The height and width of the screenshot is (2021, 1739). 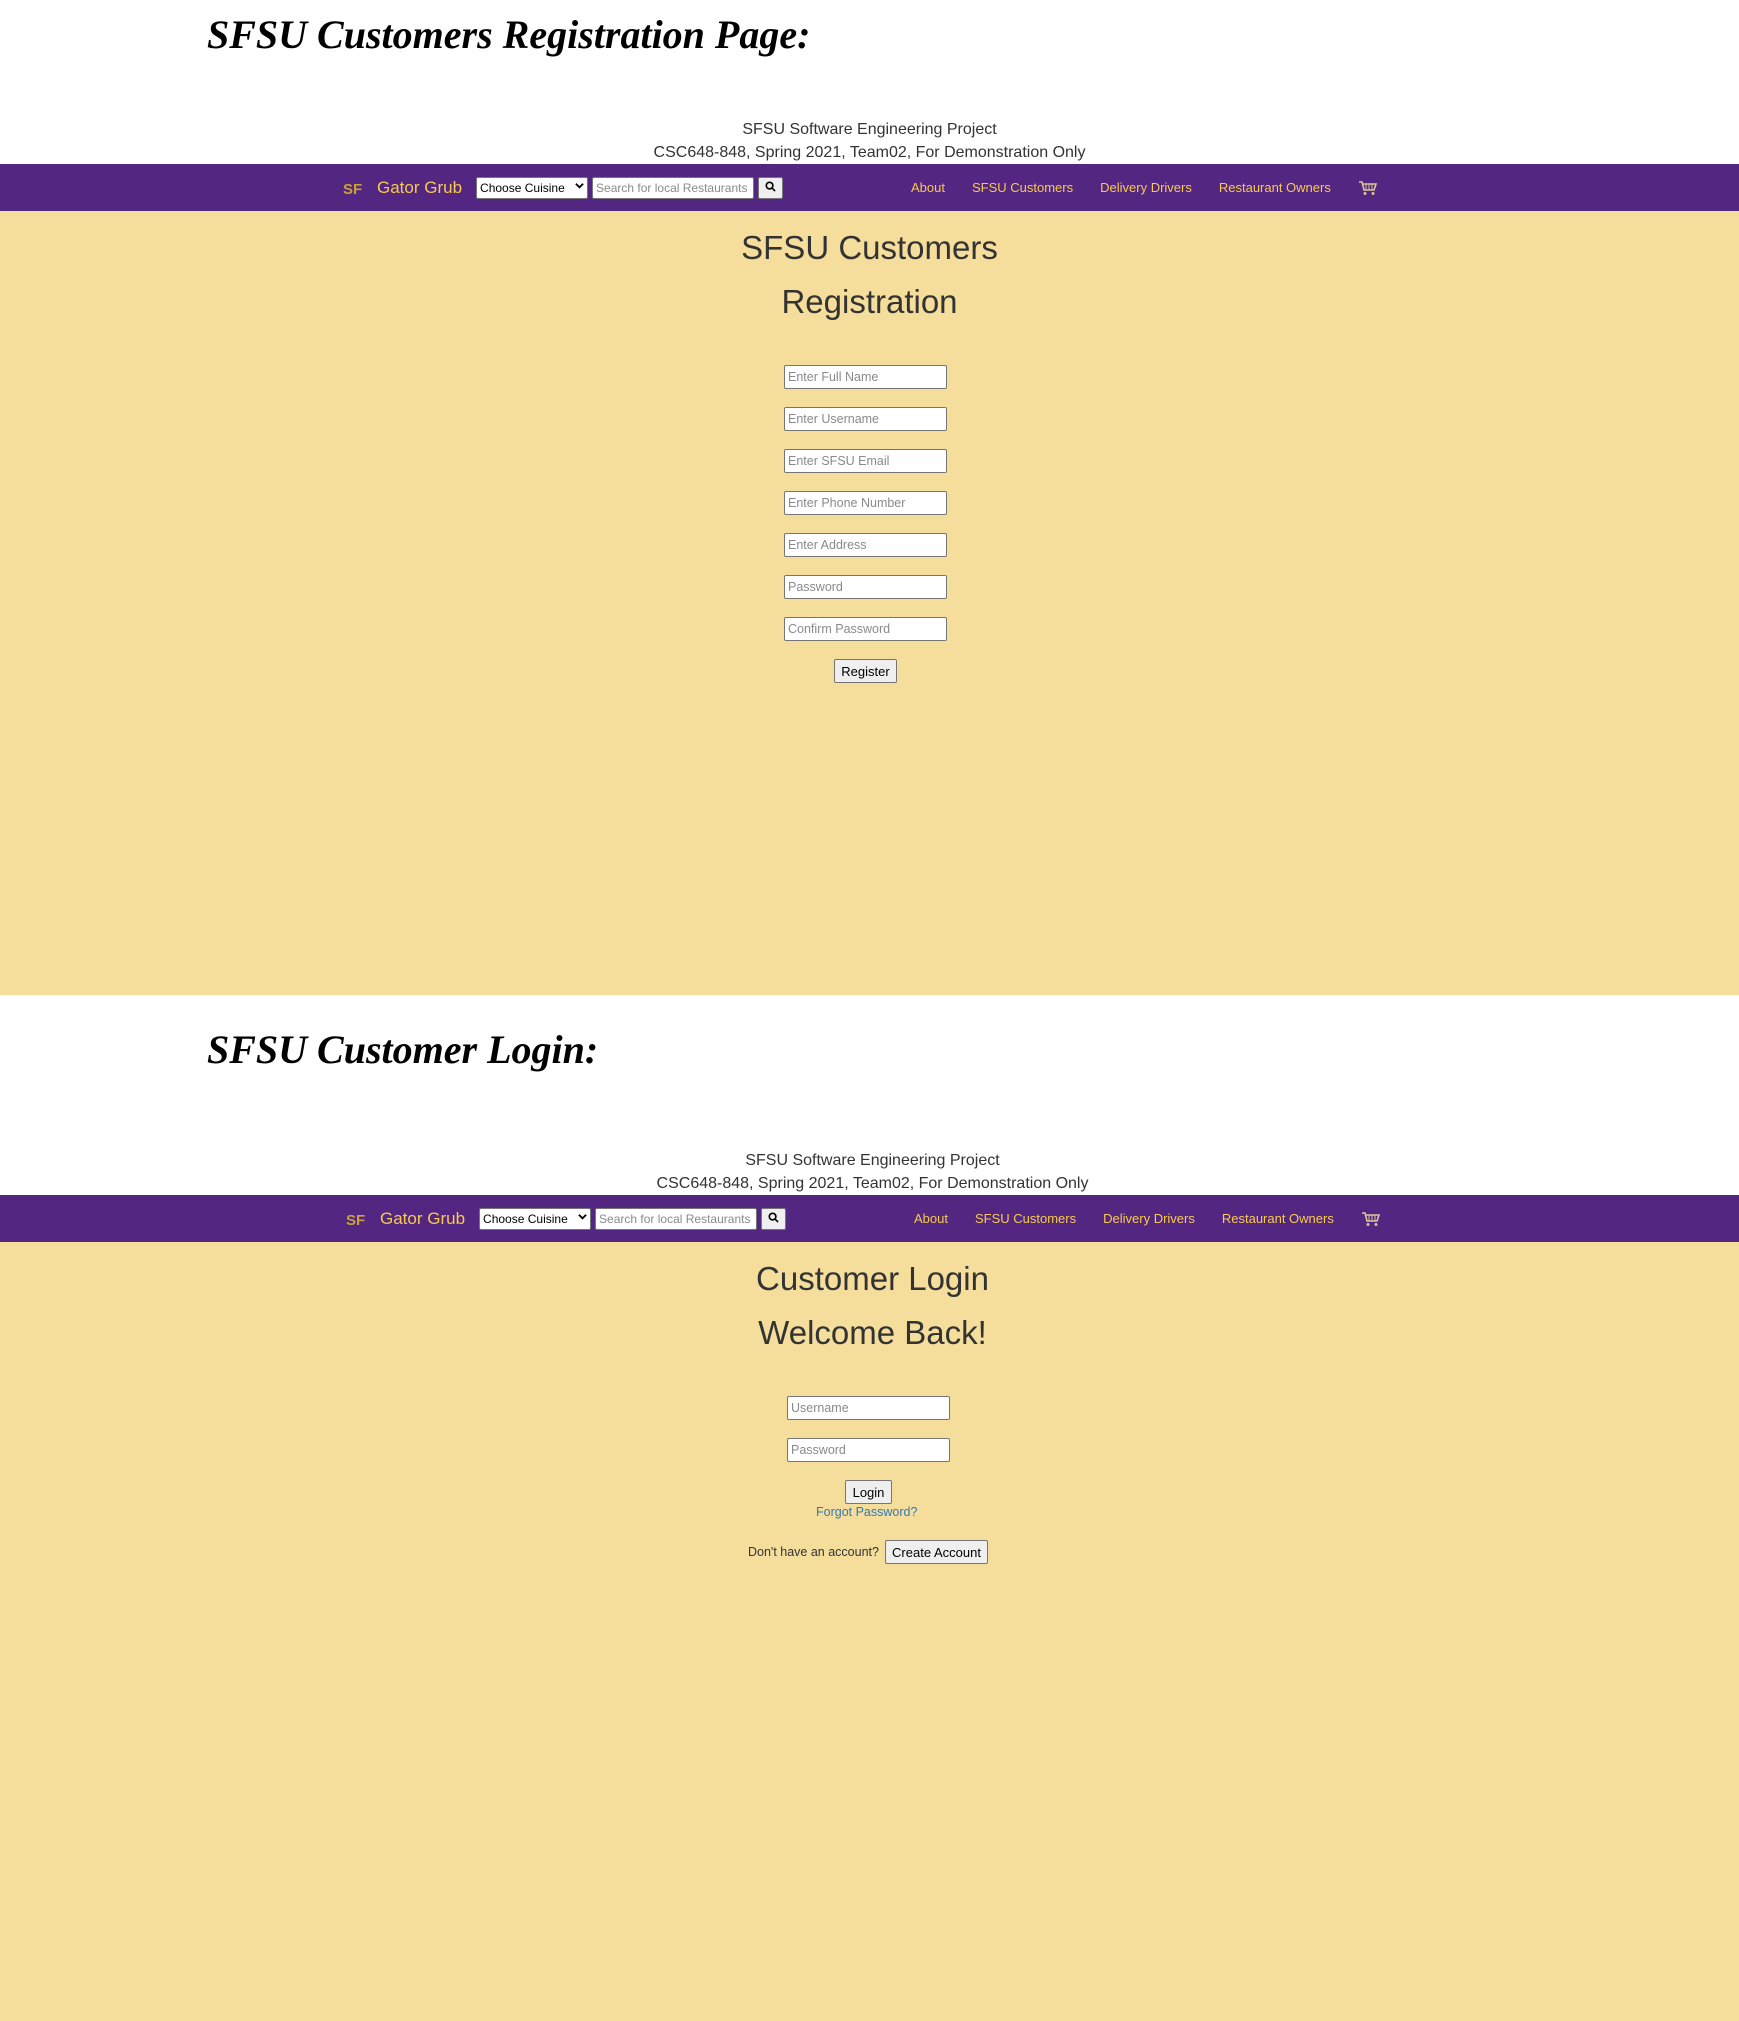 What do you see at coordinates (865, 419) in the screenshot?
I see `username-field` at bounding box center [865, 419].